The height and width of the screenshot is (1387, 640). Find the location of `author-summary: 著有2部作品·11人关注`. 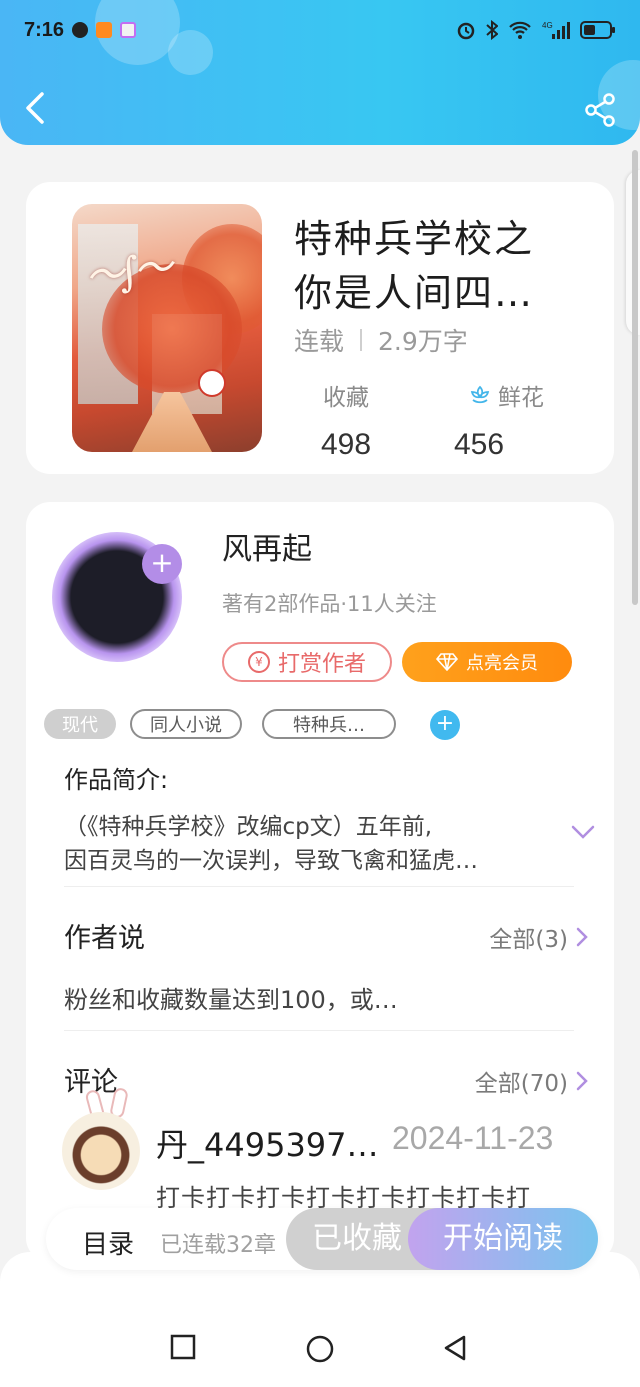

author-summary: 著有2部作品·11人关注 is located at coordinates (329, 604).